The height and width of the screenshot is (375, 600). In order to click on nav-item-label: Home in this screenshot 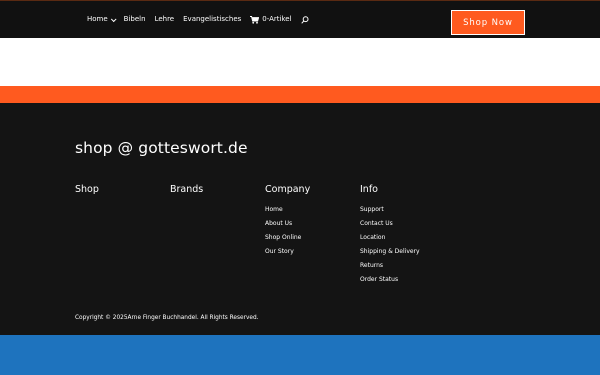, I will do `click(97, 19)`.